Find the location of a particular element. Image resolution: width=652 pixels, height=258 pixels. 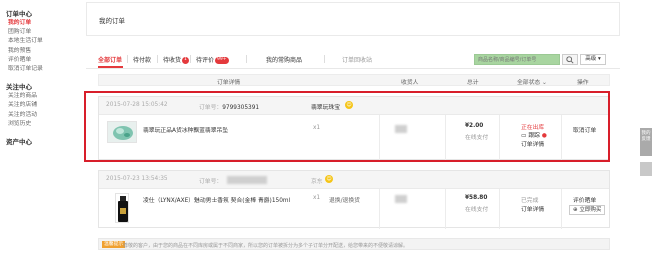

search-icon is located at coordinates (570, 59).